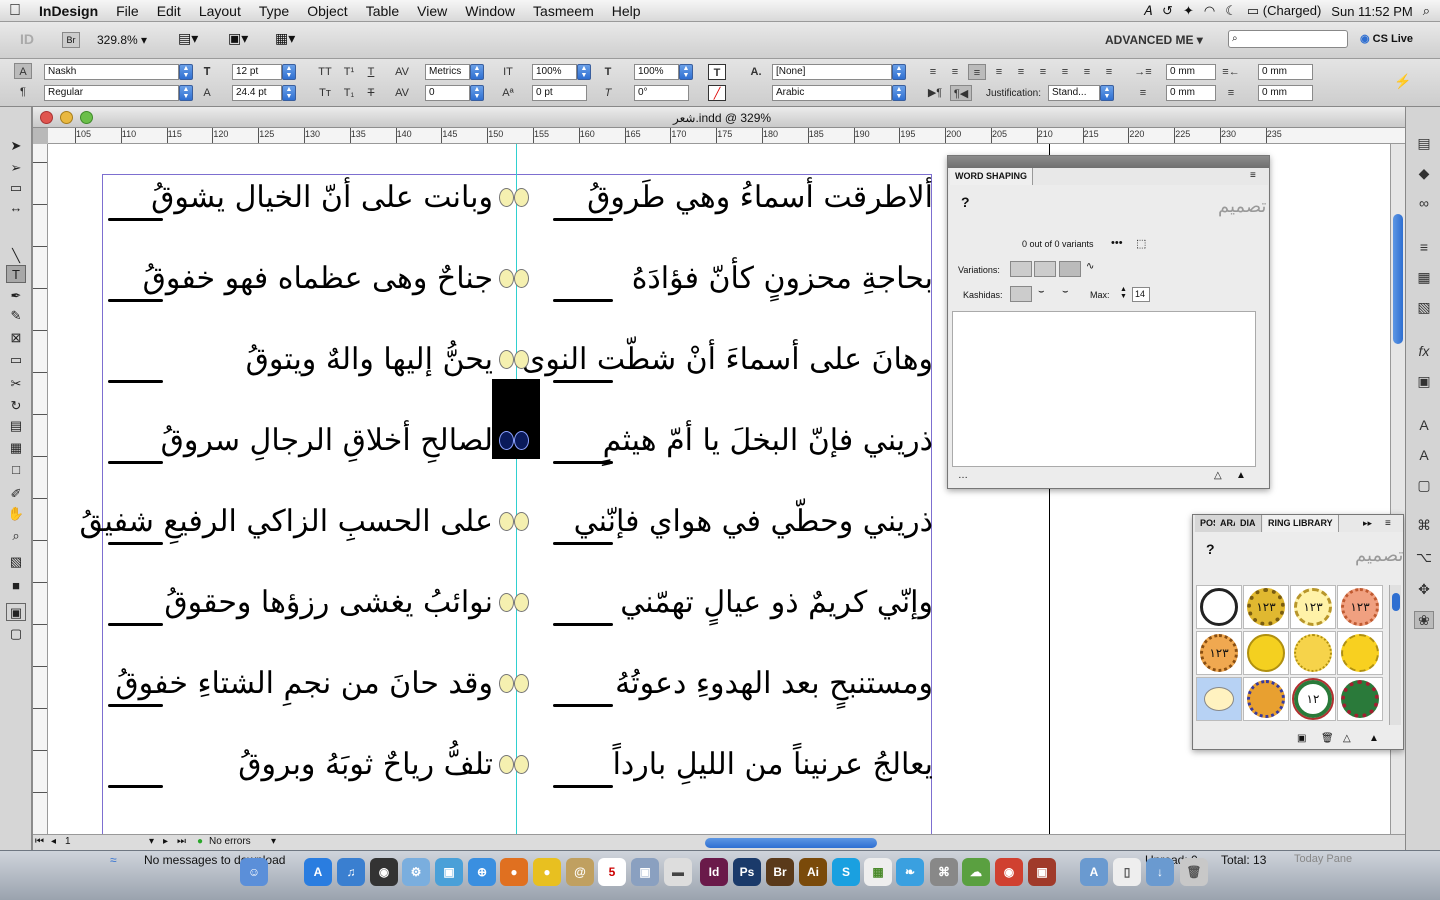  What do you see at coordinates (1009, 872) in the screenshot?
I see `chrome-icon: ◉` at bounding box center [1009, 872].